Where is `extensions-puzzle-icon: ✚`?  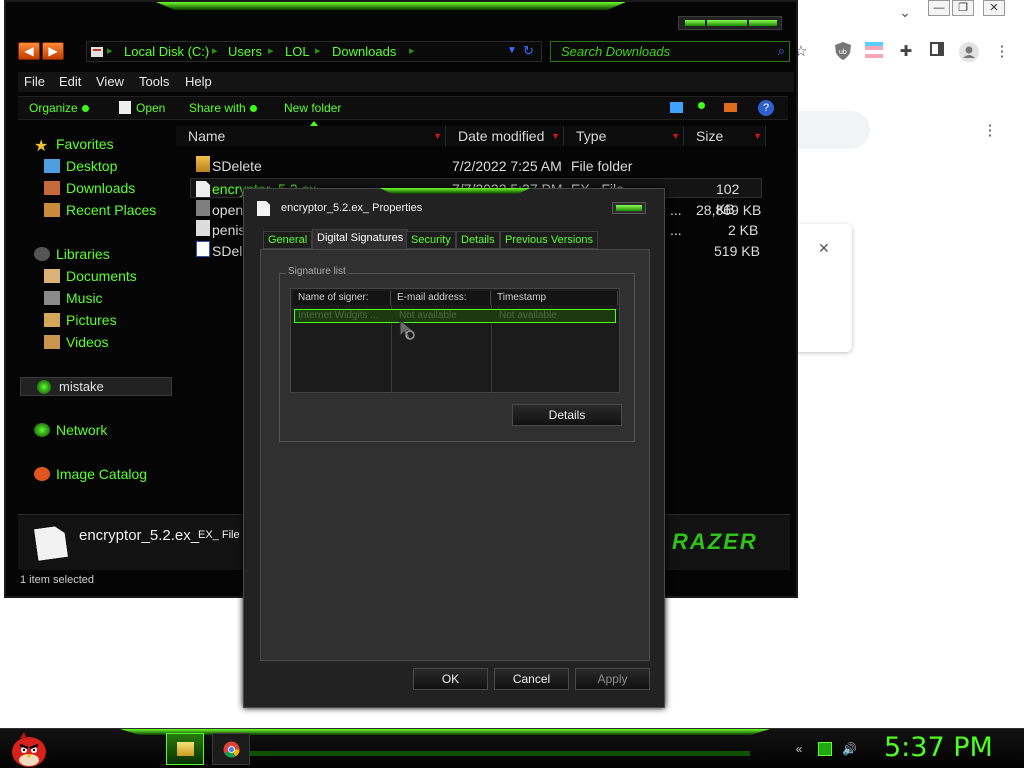
extensions-puzzle-icon: ✚ is located at coordinates (906, 52).